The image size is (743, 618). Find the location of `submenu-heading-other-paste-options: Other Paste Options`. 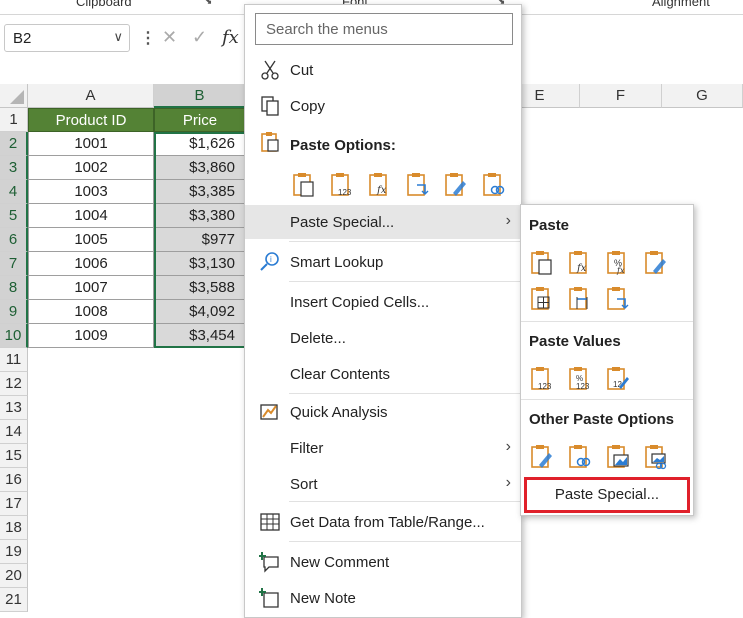

submenu-heading-other-paste-options: Other Paste Options is located at coordinates (602, 419).